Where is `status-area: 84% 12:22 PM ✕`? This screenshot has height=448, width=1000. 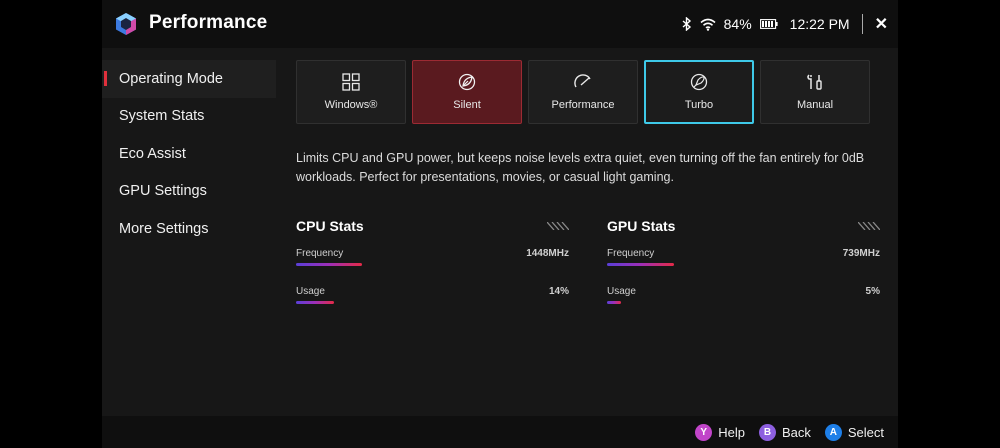
status-area: 84% 12:22 PM ✕ is located at coordinates (785, 24).